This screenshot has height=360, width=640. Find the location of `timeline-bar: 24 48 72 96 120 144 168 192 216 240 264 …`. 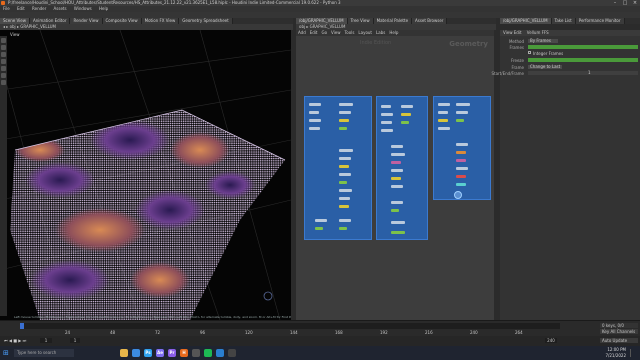

timeline-bar: 24 48 72 96 120 144 168 192 216 240 264 … is located at coordinates (320, 328).